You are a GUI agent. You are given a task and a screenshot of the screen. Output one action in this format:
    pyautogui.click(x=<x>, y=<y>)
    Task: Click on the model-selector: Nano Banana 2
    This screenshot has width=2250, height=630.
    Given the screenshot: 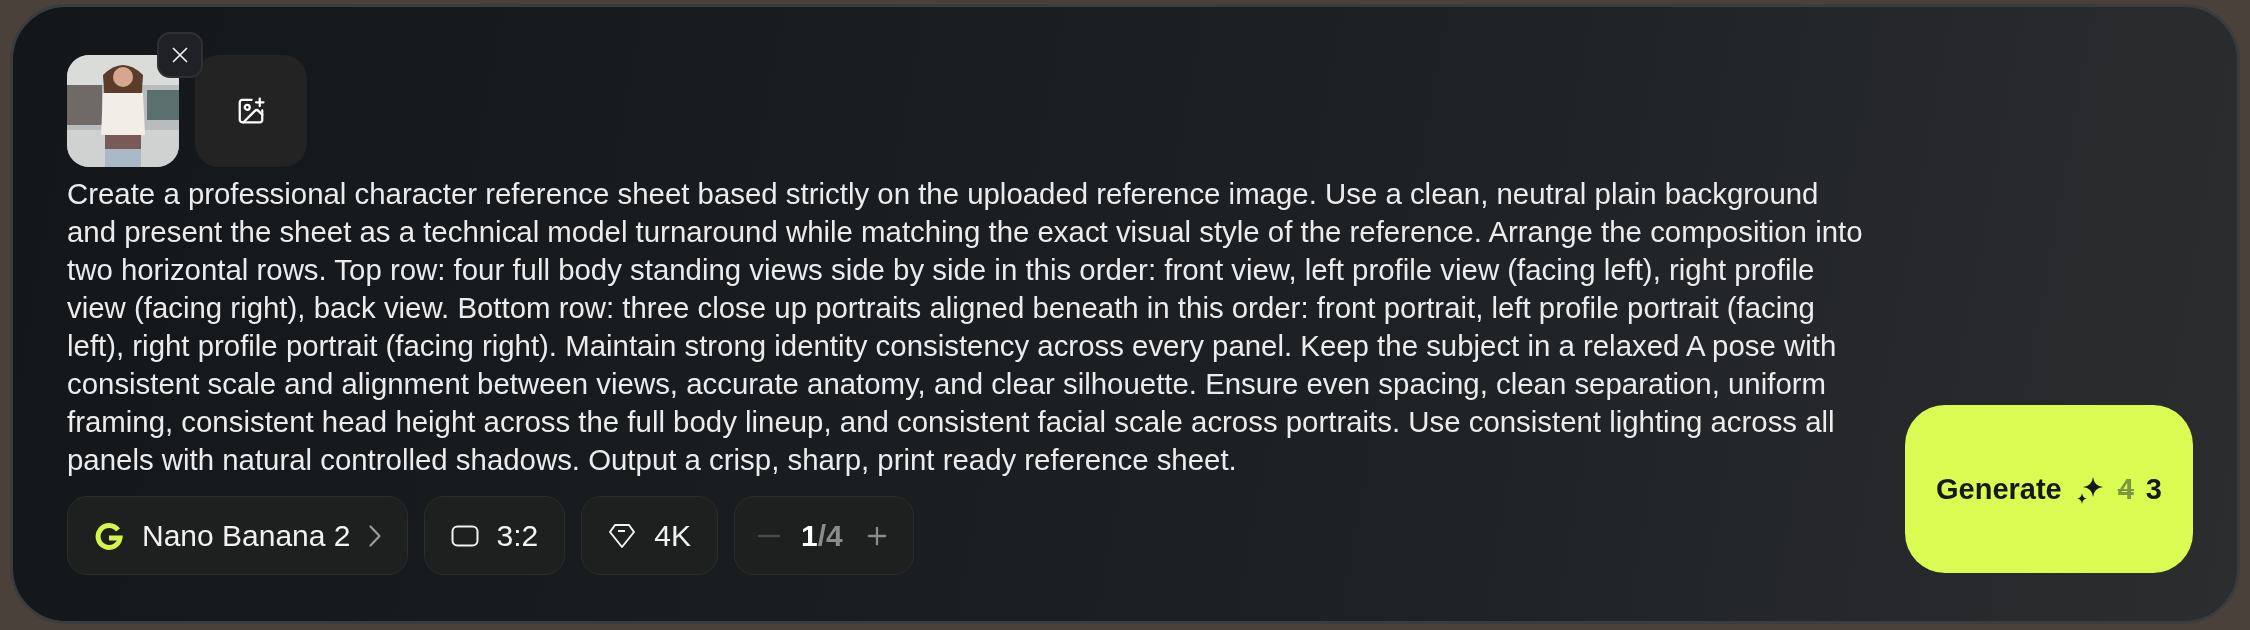 What is the action you would take?
    pyautogui.click(x=237, y=535)
    